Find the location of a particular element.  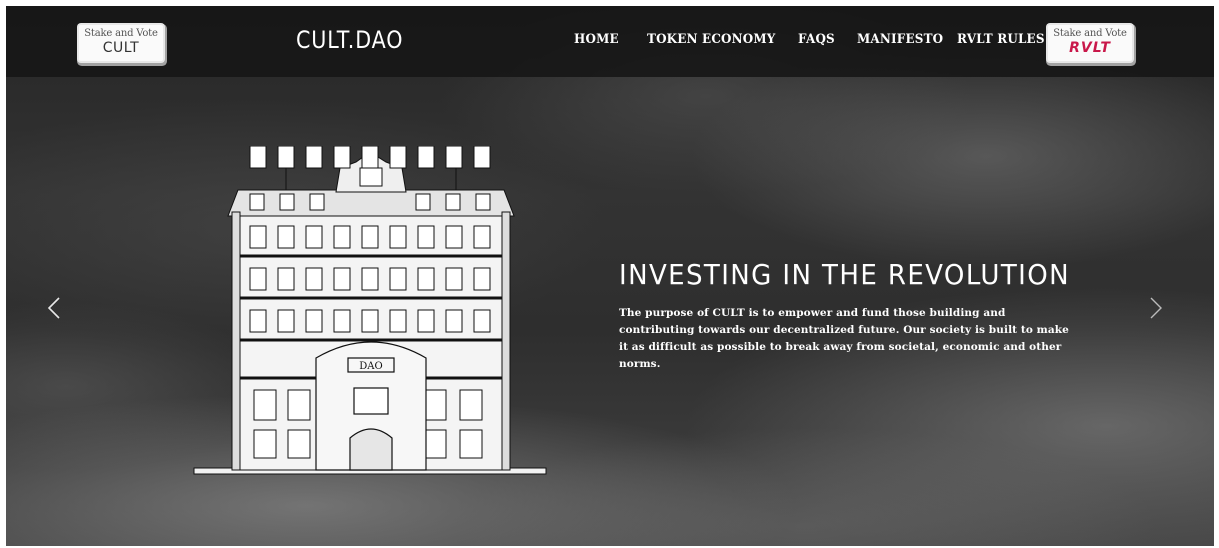

chevron-right-icon is located at coordinates (1156, 308).